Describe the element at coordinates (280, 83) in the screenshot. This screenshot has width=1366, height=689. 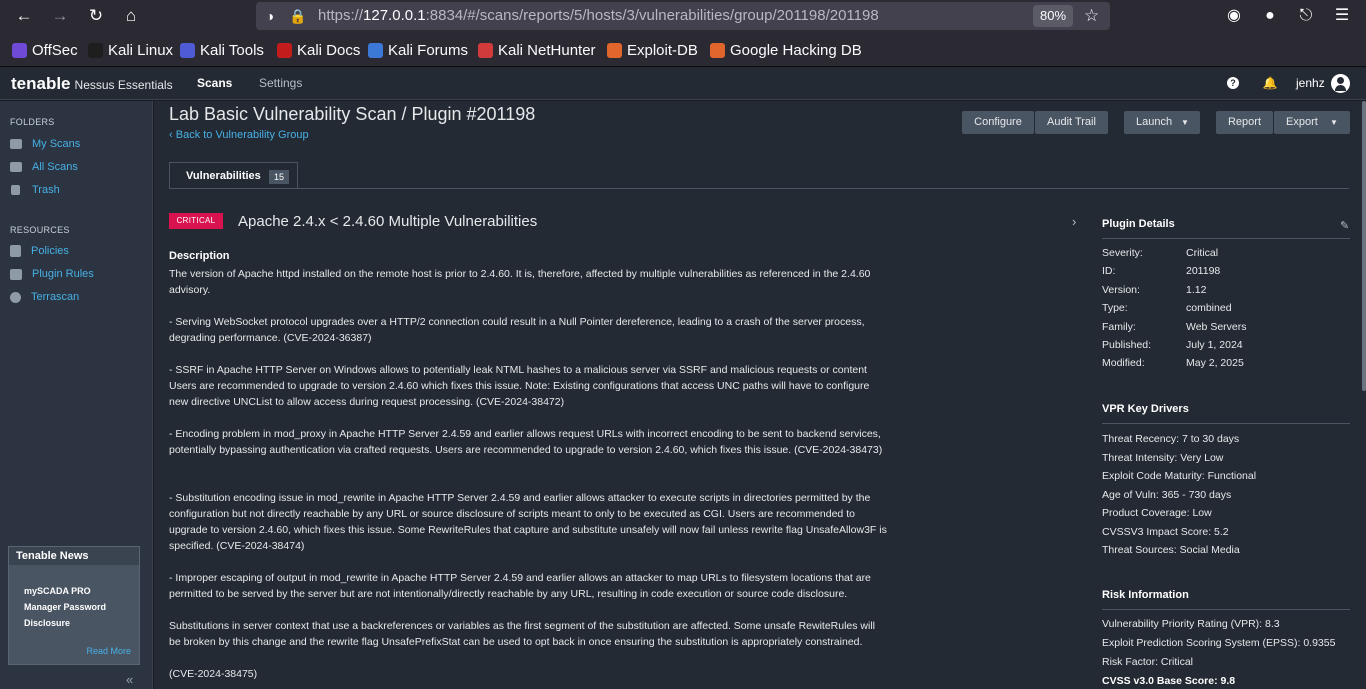
I see `nav-settings: Settings` at that location.